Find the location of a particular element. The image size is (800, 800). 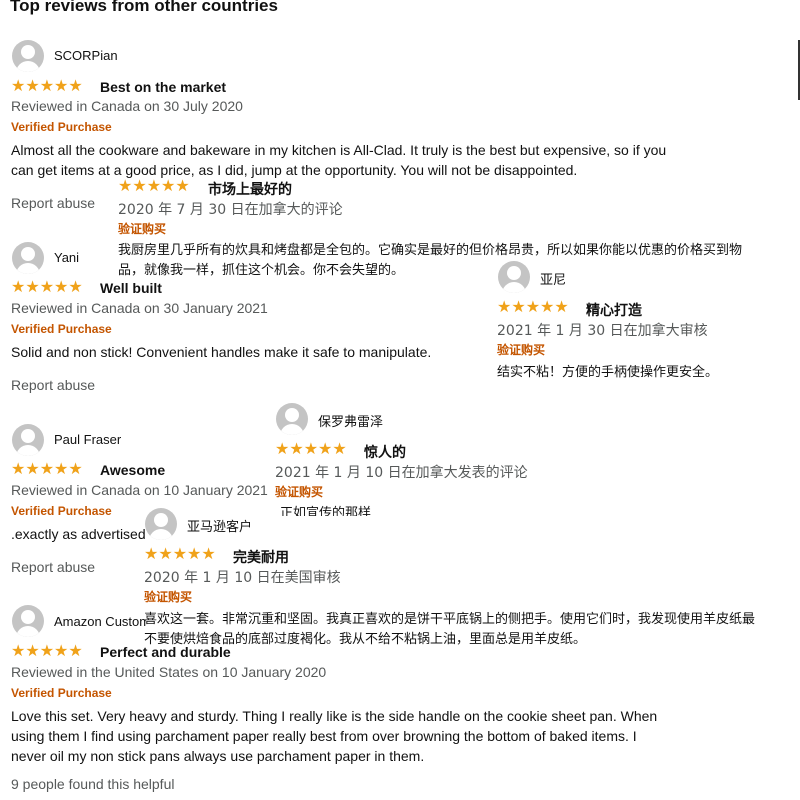

translated-reviewer-name: 亚马逊客户 is located at coordinates (220, 527).